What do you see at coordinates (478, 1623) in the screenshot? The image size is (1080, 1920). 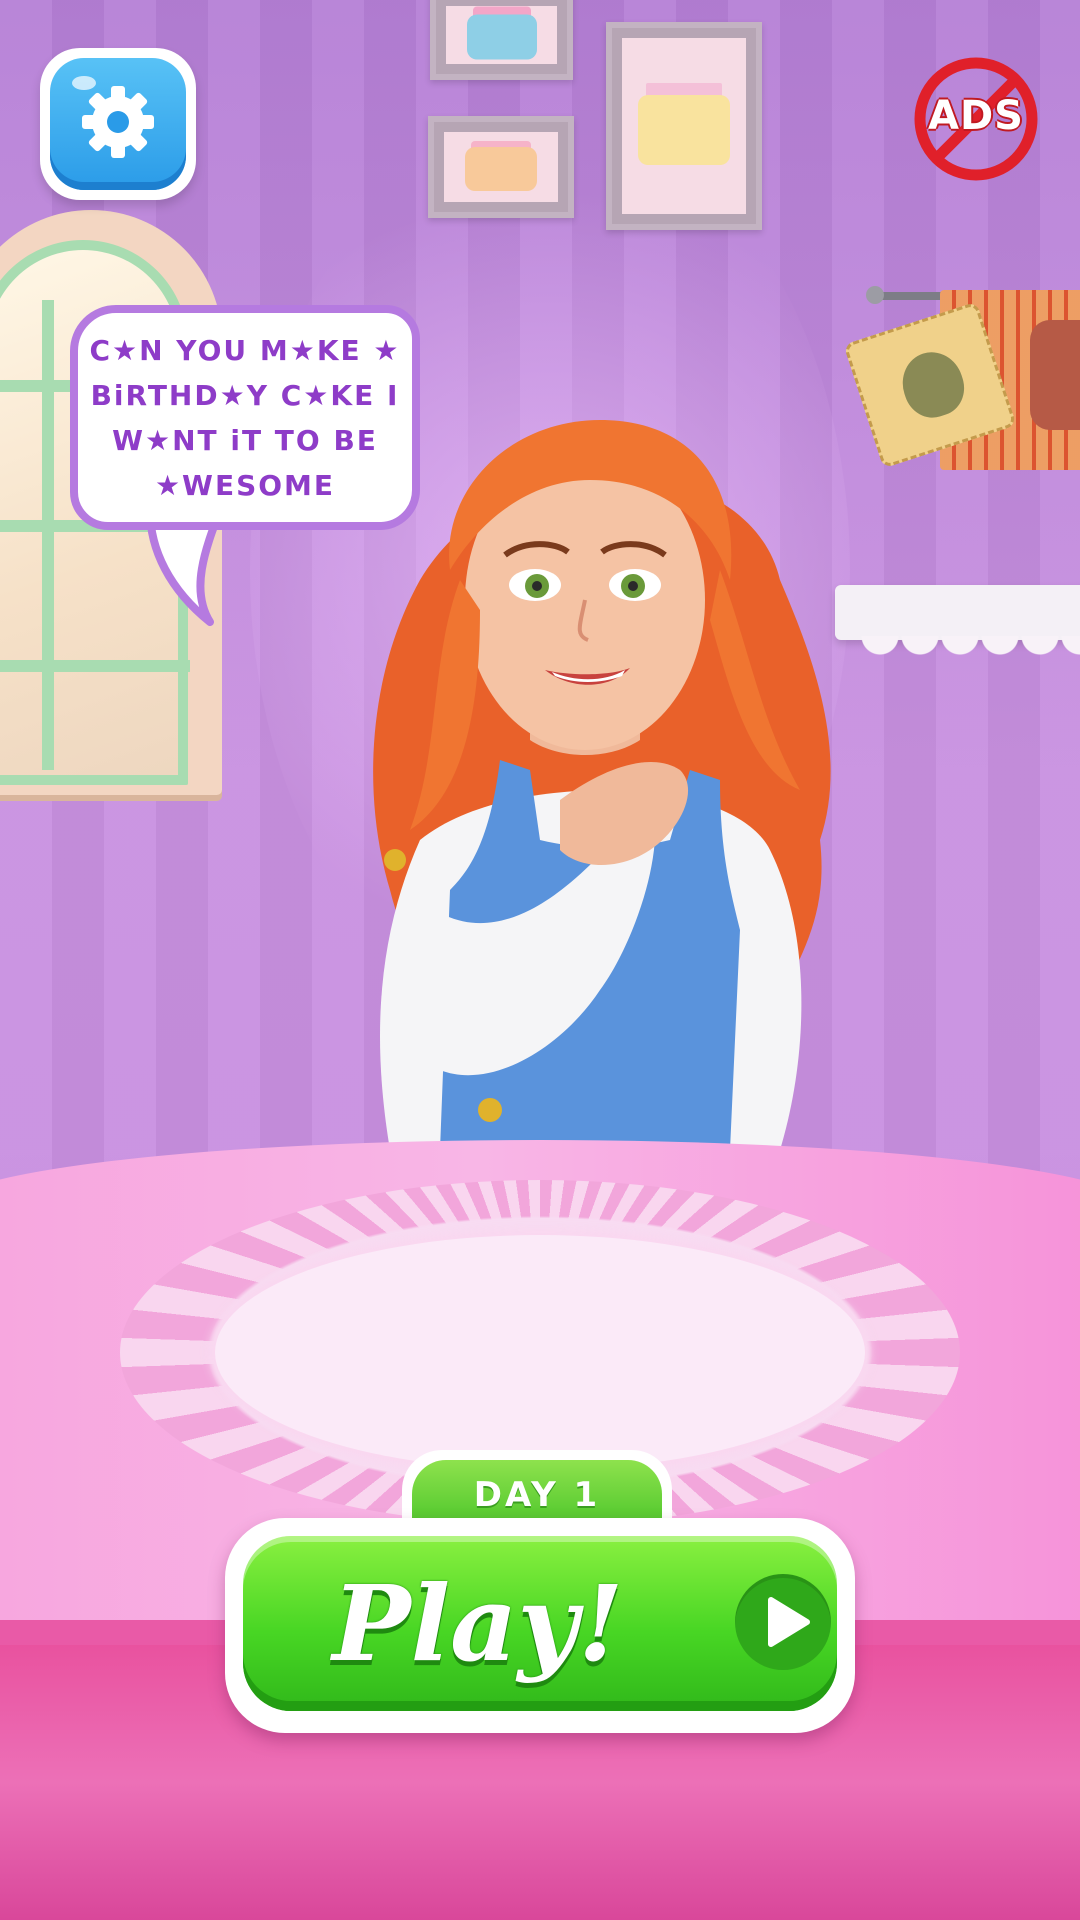 I see `play-button-label: Play!` at bounding box center [478, 1623].